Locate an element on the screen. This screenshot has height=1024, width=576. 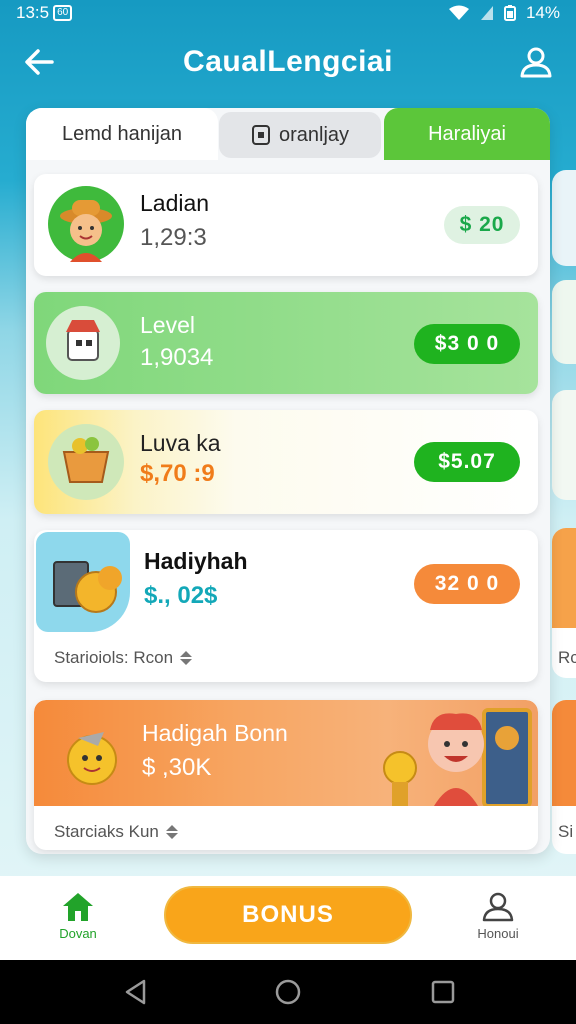
system-navigation-bar is located at coordinates (288, 992).